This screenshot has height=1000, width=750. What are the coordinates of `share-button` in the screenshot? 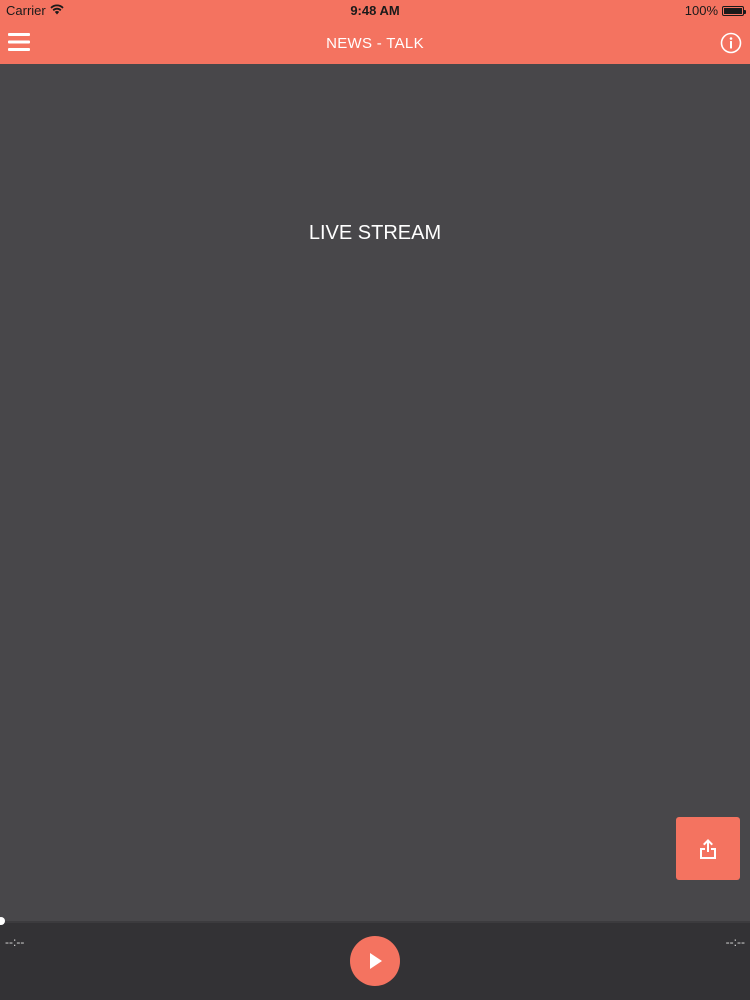 It's located at (708, 848).